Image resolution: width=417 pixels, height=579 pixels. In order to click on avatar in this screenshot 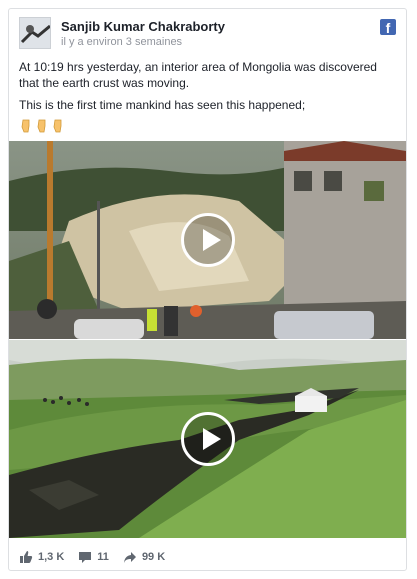, I will do `click(35, 33)`.